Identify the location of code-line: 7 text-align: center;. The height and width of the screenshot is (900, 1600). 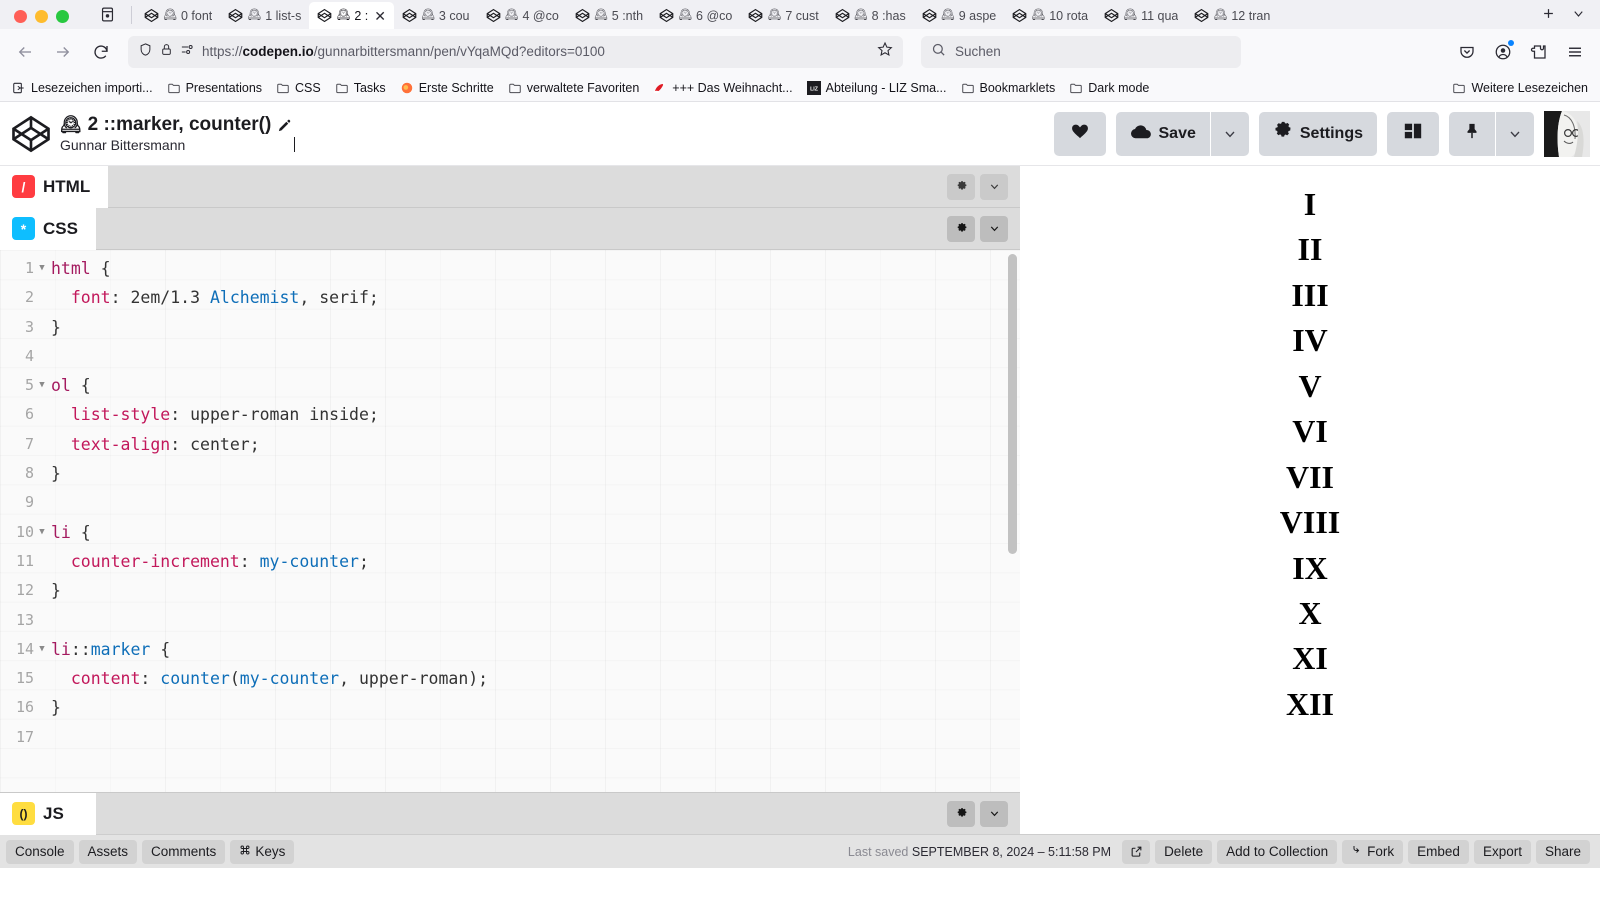
(510, 444).